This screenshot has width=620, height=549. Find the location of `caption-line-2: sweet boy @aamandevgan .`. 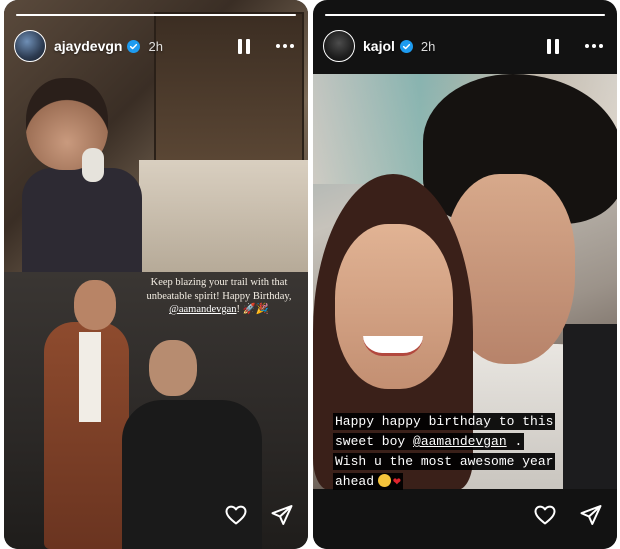

caption-line-2: sweet boy @aamandevgan . is located at coordinates (429, 441).